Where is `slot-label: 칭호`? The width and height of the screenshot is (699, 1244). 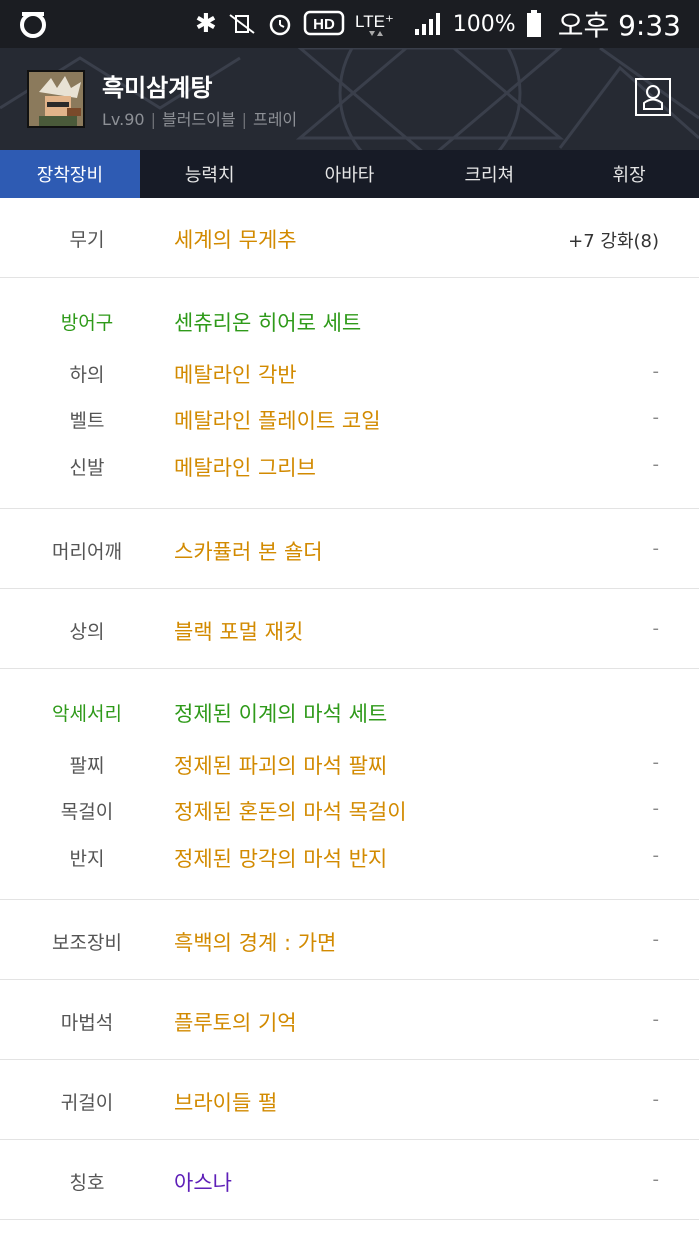
slot-label: 칭호 is located at coordinates (87, 1183).